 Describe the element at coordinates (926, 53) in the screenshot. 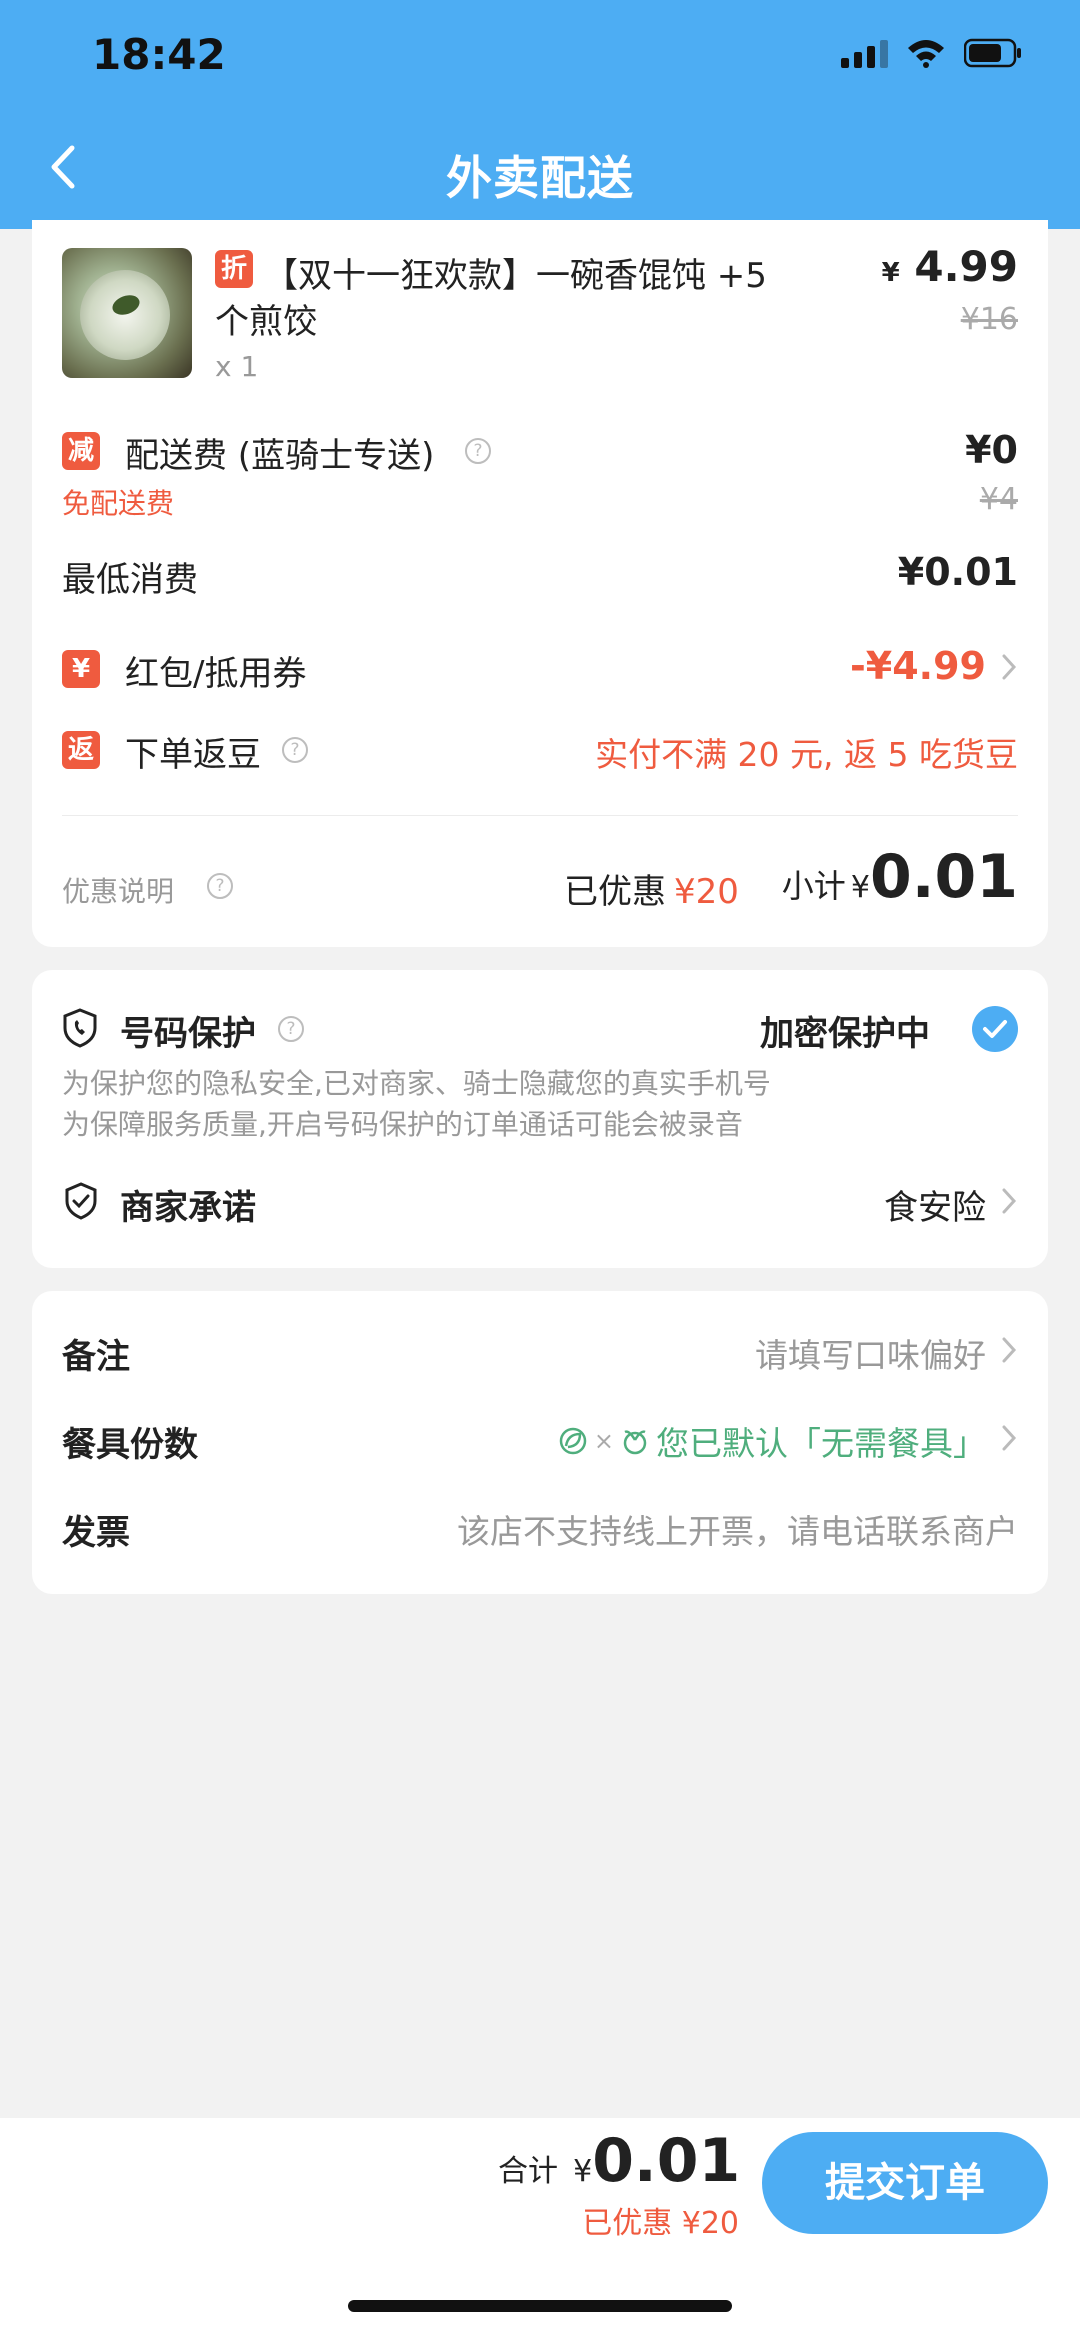

I see `wifi-icon` at that location.